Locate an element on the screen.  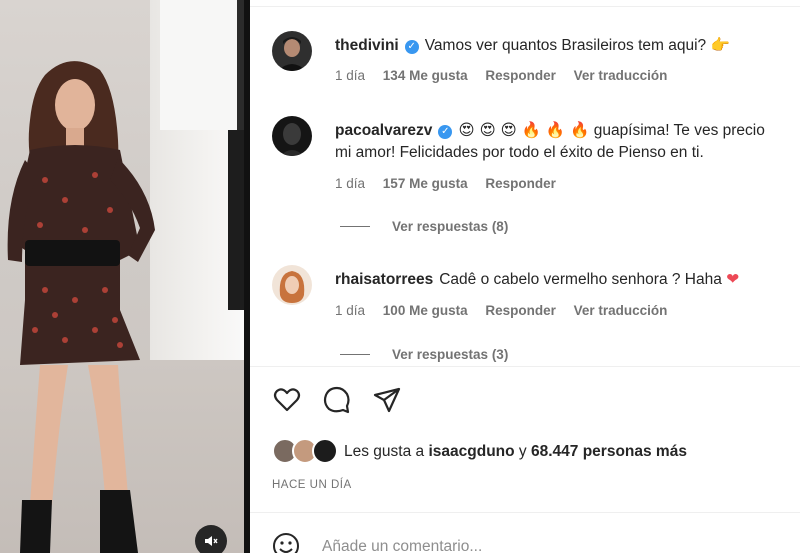
view-replies-button: Ver respuestas (3) is located at coordinates (424, 354).